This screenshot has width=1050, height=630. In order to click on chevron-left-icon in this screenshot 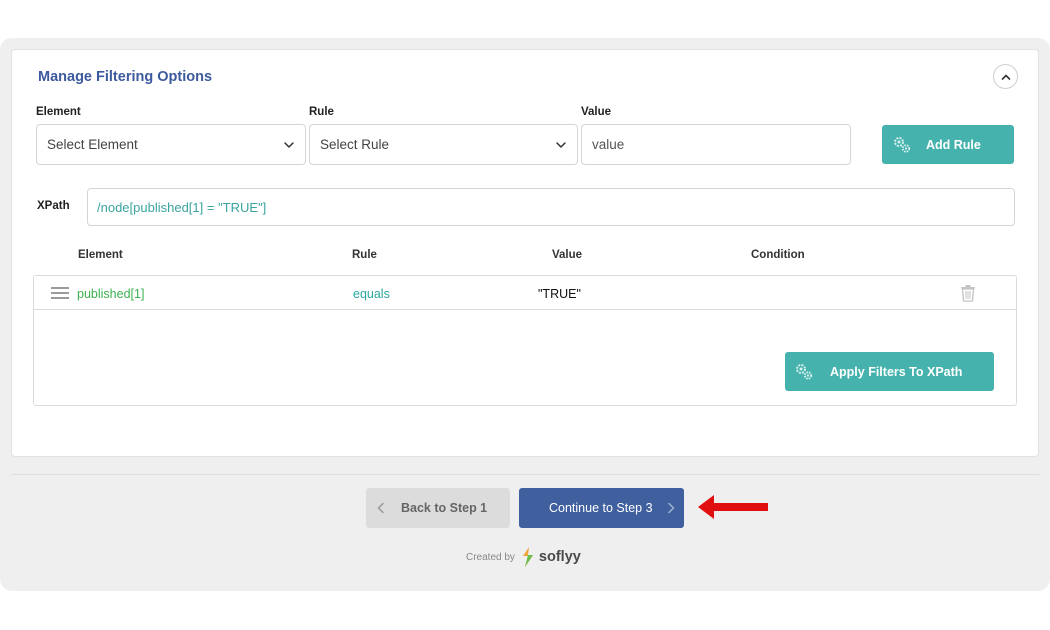, I will do `click(380, 508)`.